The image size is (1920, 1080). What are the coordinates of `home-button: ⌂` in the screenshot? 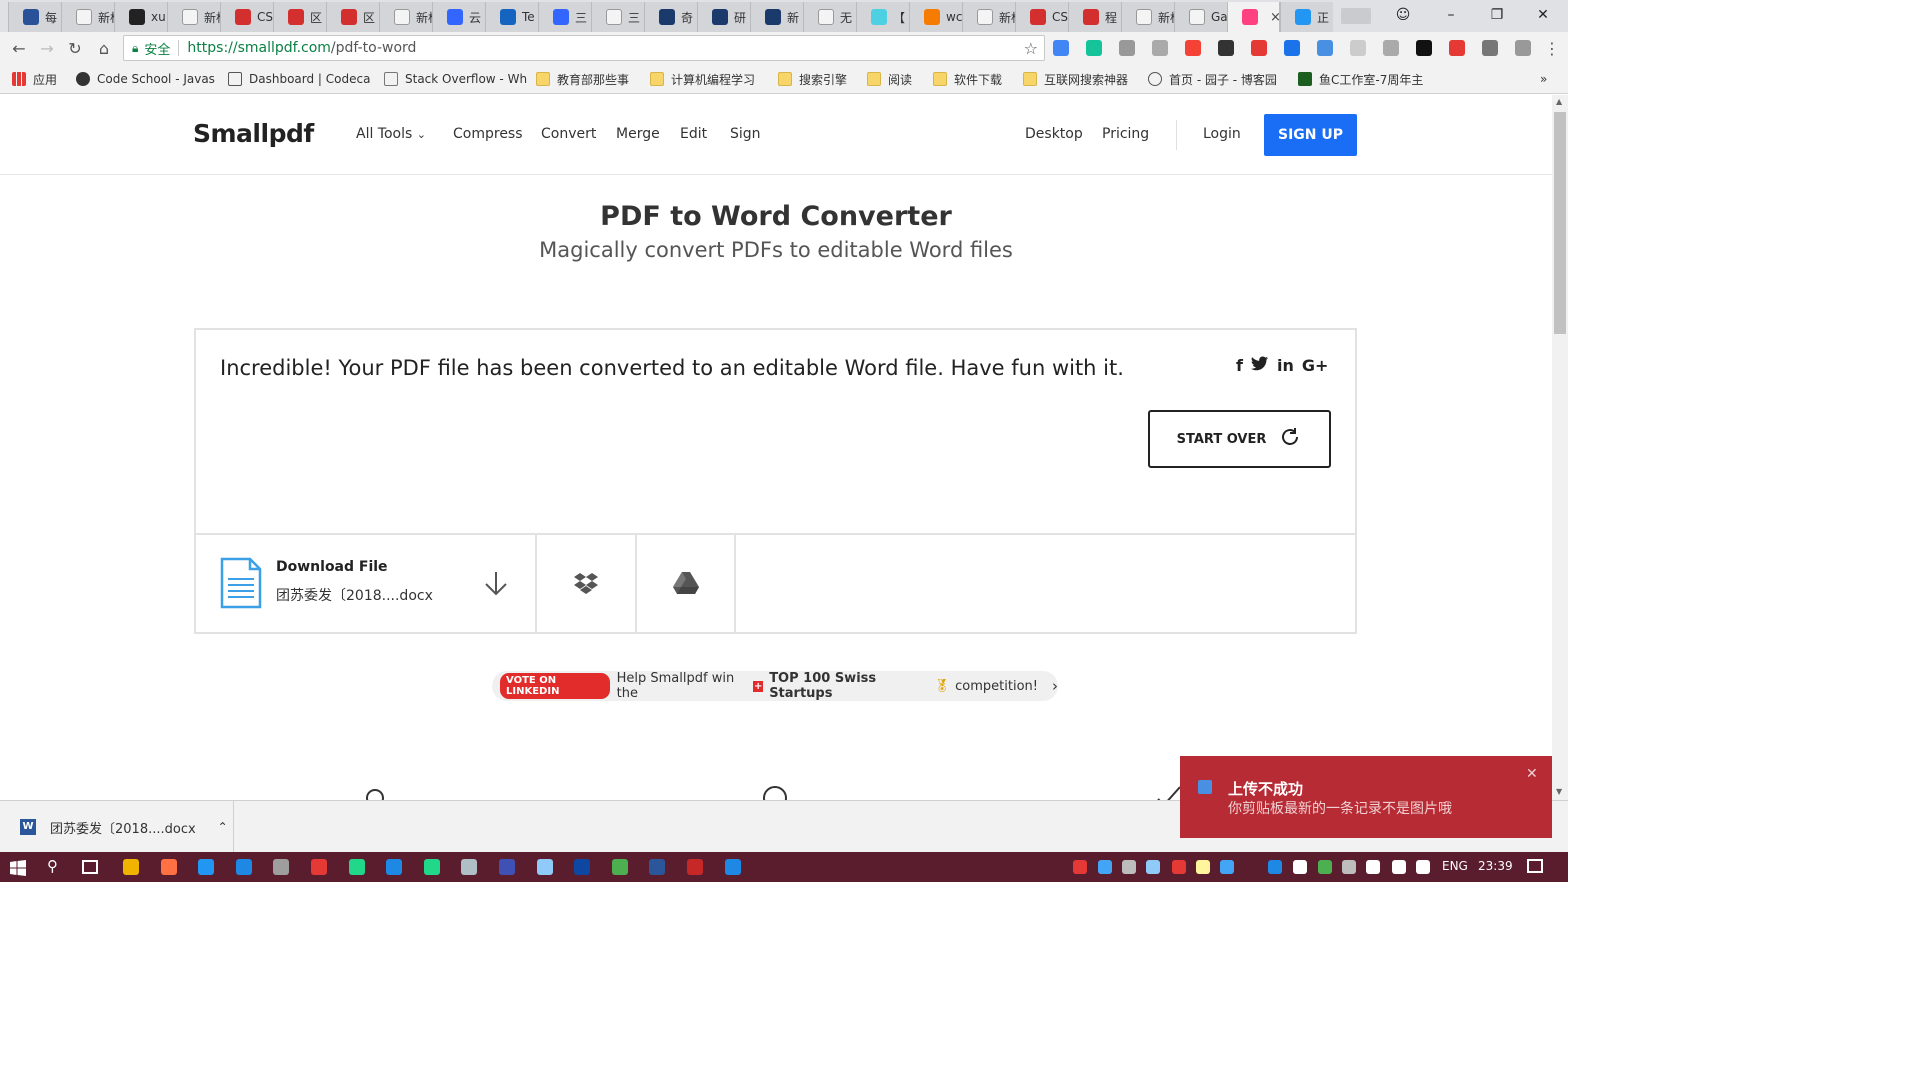 It's located at (104, 48).